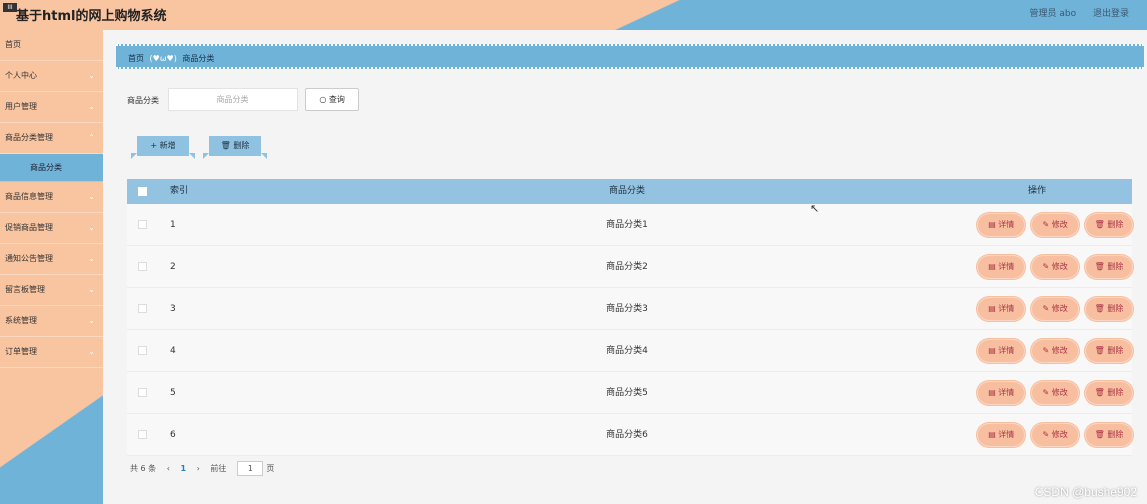 This screenshot has height=504, width=1147. I want to click on total-count: 共 6 条, so click(143, 468).